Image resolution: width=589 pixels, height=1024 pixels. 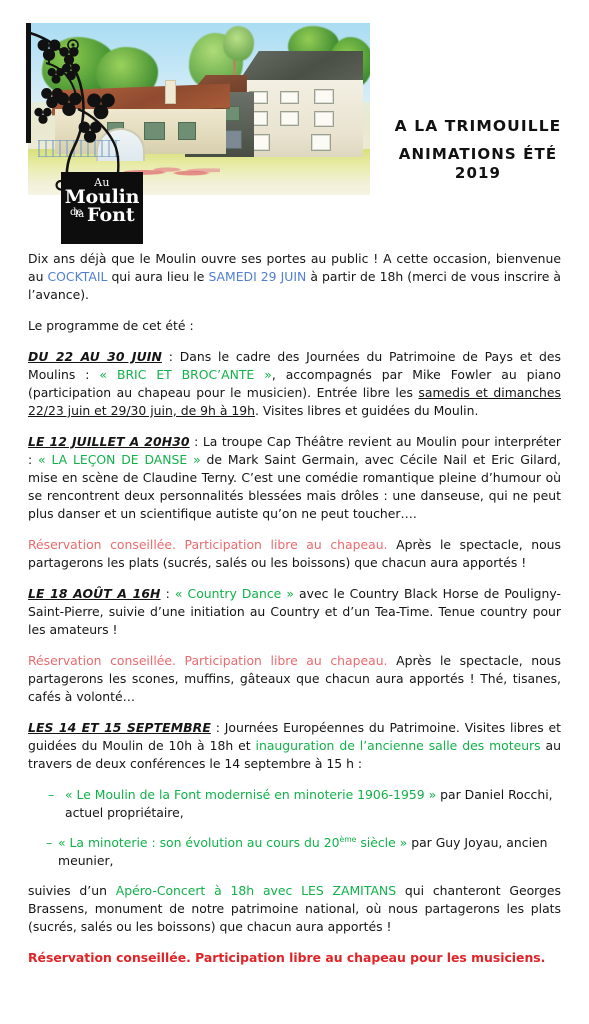 I want to click on logo-sign: Au Moulin de Font la, so click(x=102, y=208).